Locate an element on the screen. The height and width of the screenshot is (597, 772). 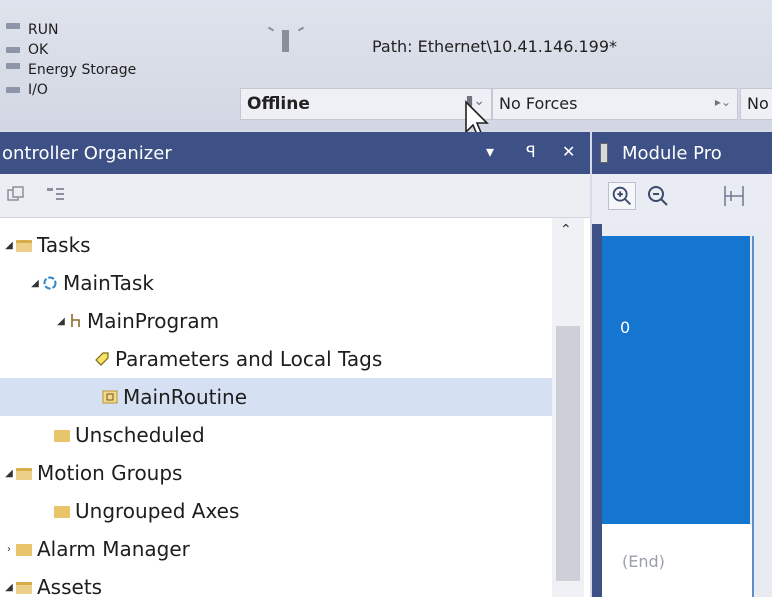
rung-number: 0 is located at coordinates (625, 327).